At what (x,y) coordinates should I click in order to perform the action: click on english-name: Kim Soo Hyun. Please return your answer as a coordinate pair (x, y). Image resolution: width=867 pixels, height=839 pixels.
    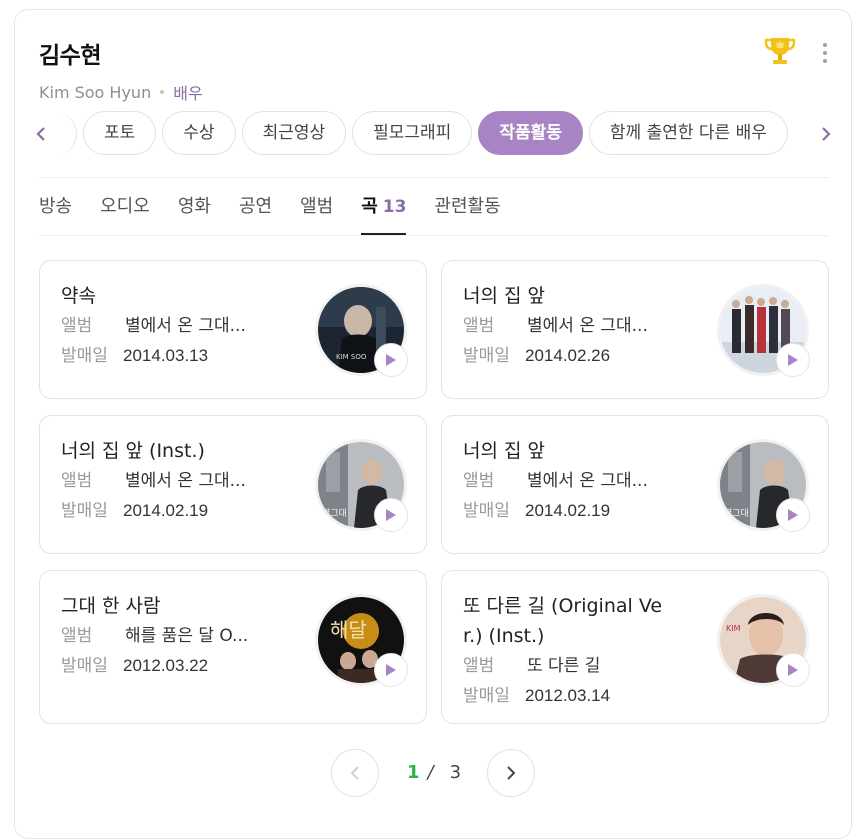
    Looking at the image, I should click on (95, 92).